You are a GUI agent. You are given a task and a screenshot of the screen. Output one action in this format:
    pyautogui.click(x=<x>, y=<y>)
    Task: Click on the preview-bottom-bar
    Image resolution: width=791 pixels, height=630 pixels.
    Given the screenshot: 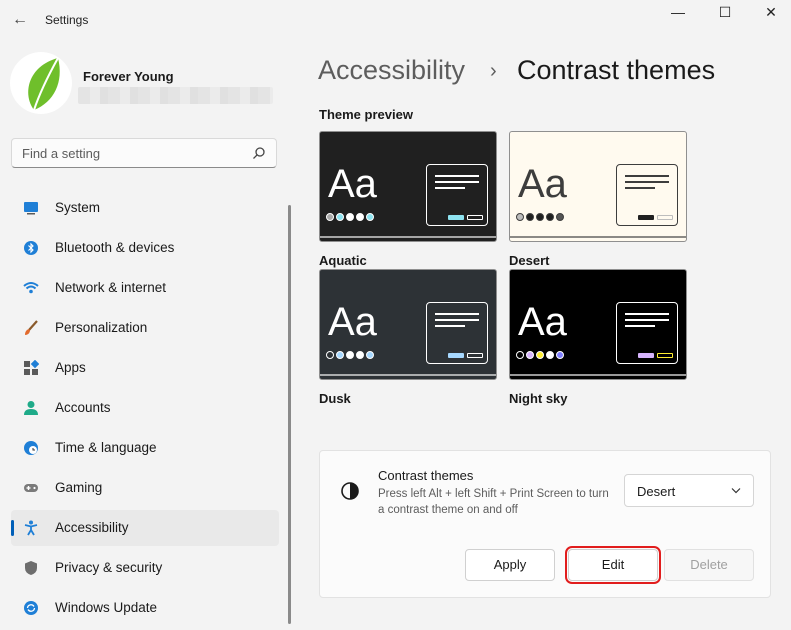 What is the action you would take?
    pyautogui.click(x=598, y=237)
    